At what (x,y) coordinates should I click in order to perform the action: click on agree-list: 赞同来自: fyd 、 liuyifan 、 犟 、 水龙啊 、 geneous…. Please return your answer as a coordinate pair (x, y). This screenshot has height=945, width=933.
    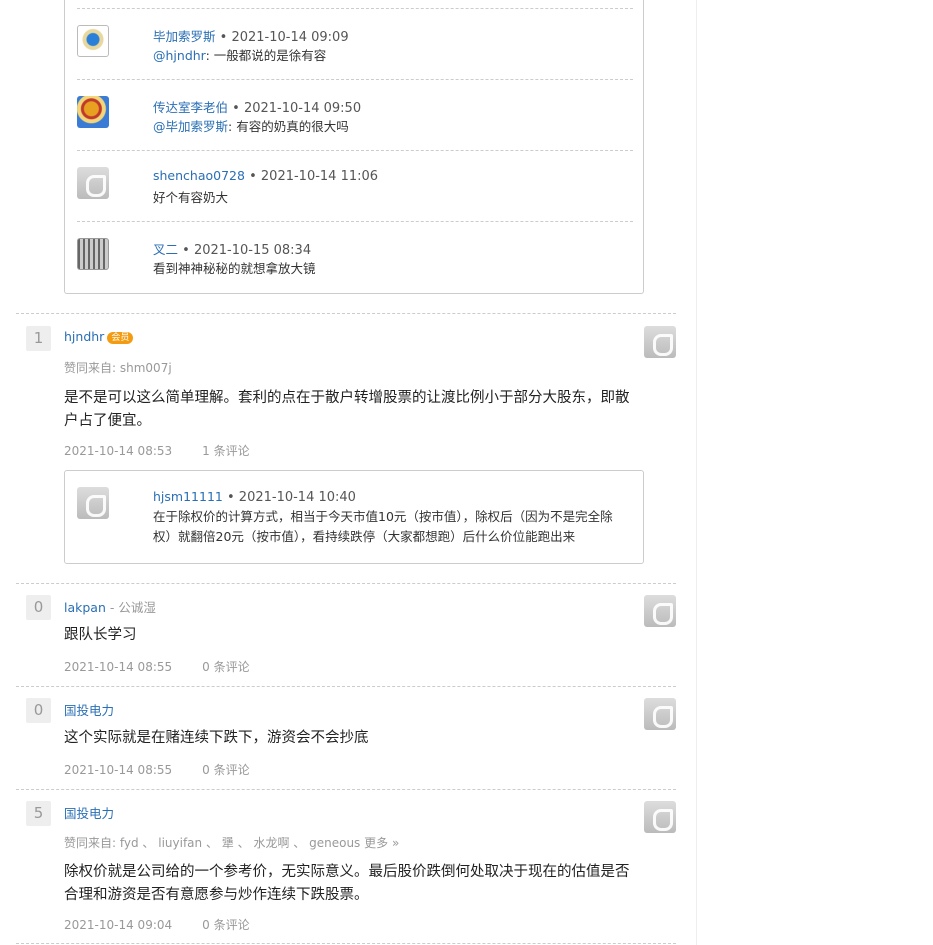
    Looking at the image, I should click on (232, 843).